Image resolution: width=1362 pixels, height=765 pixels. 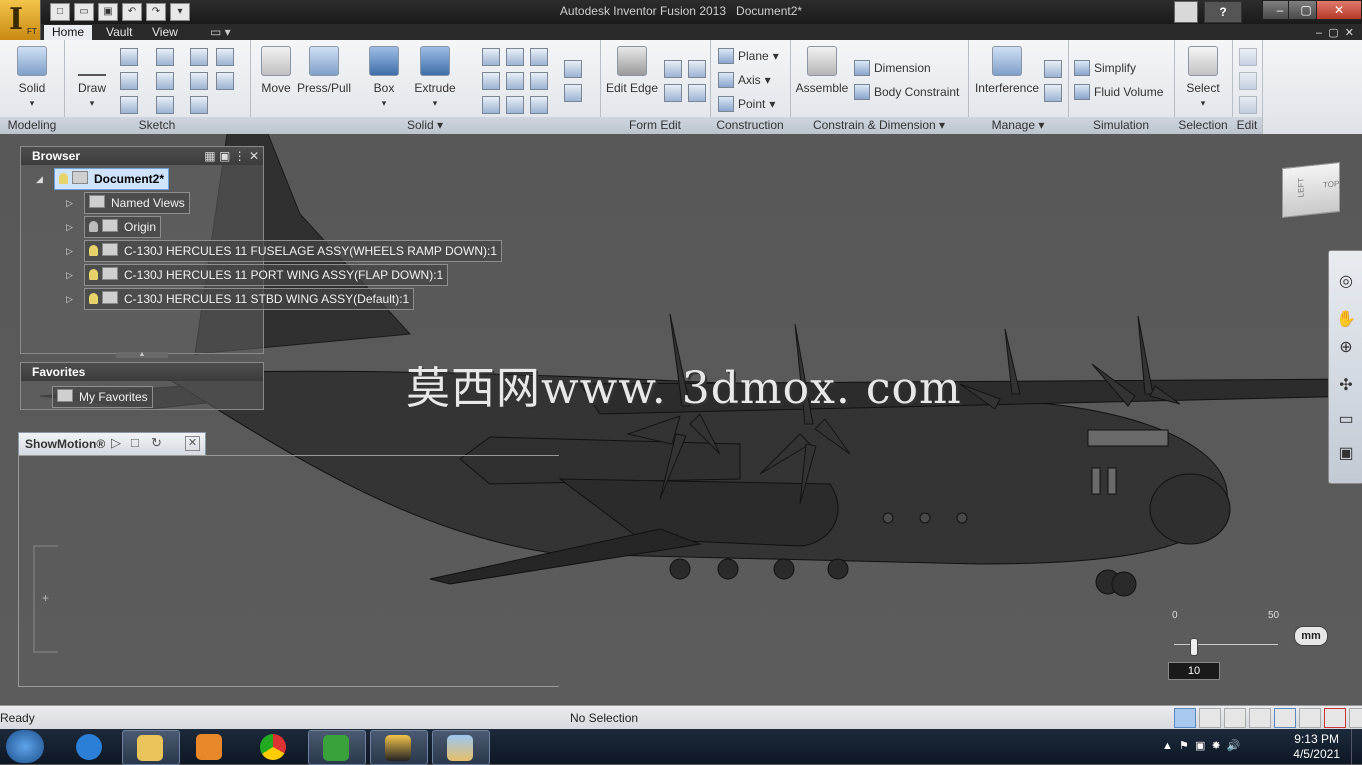 I want to click on move-button: Move, so click(x=276, y=70).